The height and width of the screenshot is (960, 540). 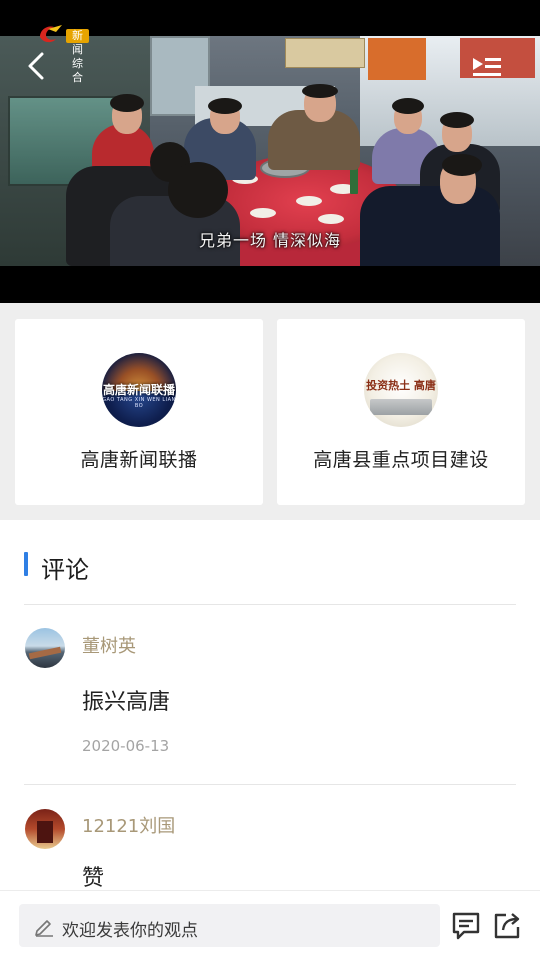 What do you see at coordinates (466, 926) in the screenshot?
I see `comment-icon` at bounding box center [466, 926].